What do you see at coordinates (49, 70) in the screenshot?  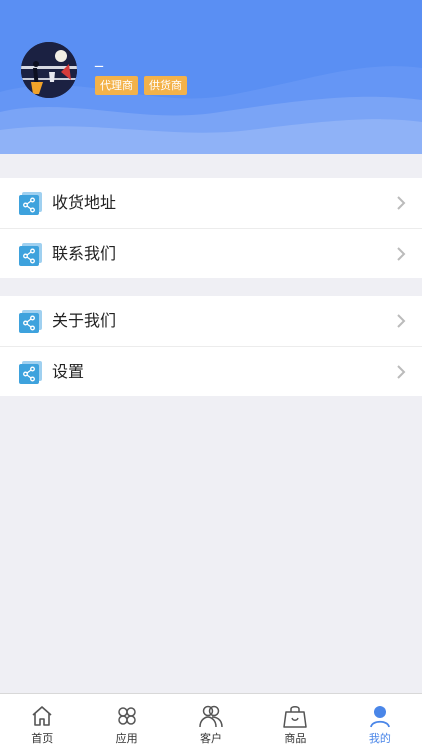 I see `avatar` at bounding box center [49, 70].